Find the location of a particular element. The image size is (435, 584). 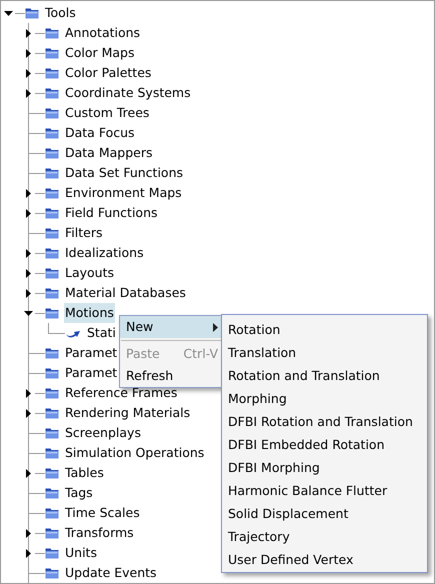

tree-item: Filters is located at coordinates (84, 233).